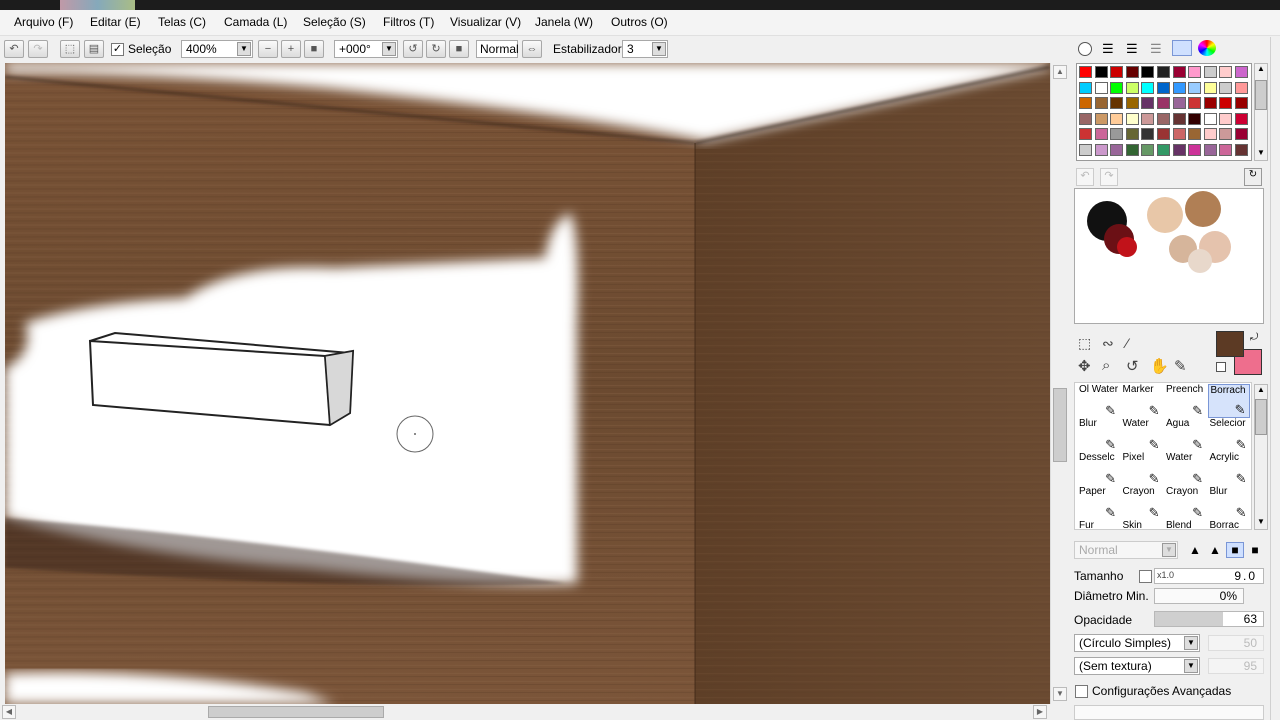 Image resolution: width=1280 pixels, height=720 pixels. What do you see at coordinates (1221, 367) in the screenshot?
I see `transparent-color-icon` at bounding box center [1221, 367].